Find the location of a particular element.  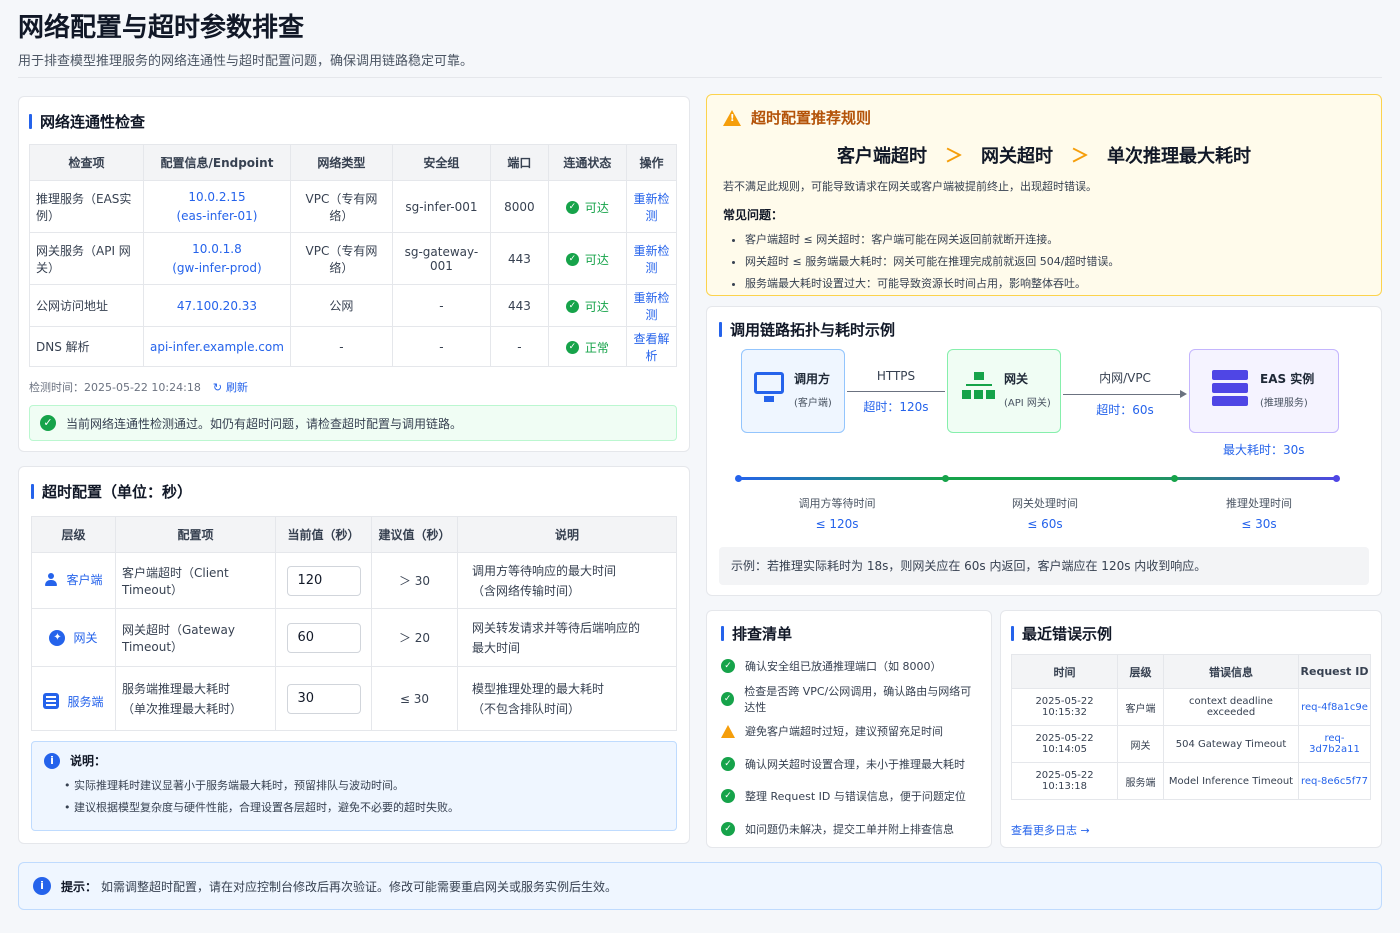

checklist-item: ✓ 检查是否跨 VPC/公网调用，确认路由与网络可达性 is located at coordinates (850, 699).